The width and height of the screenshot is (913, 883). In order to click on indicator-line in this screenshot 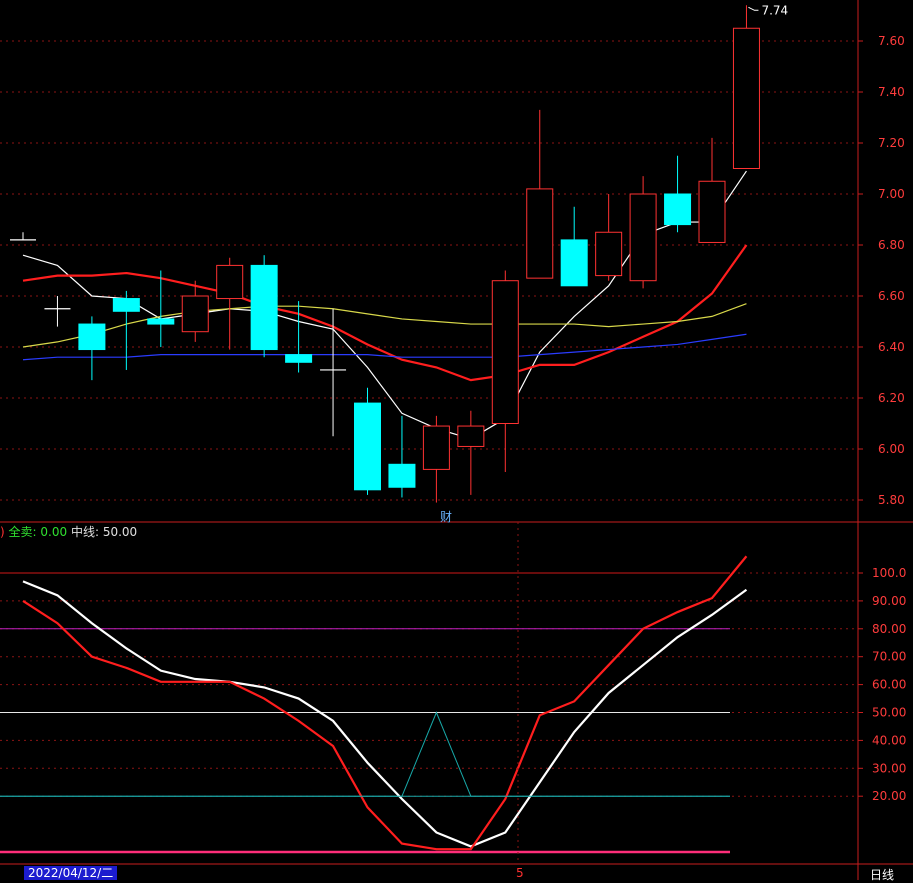, I will do `click(365, 754)`.